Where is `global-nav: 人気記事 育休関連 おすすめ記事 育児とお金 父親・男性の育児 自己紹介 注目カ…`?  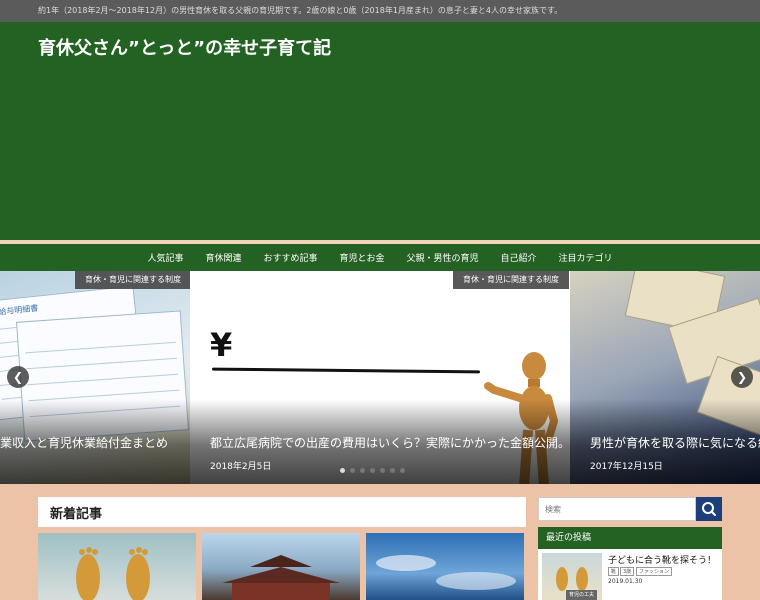 global-nav: 人気記事 育休関連 おすすめ記事 育児とお金 父親・男性の育児 自己紹介 注目カ… is located at coordinates (380, 257).